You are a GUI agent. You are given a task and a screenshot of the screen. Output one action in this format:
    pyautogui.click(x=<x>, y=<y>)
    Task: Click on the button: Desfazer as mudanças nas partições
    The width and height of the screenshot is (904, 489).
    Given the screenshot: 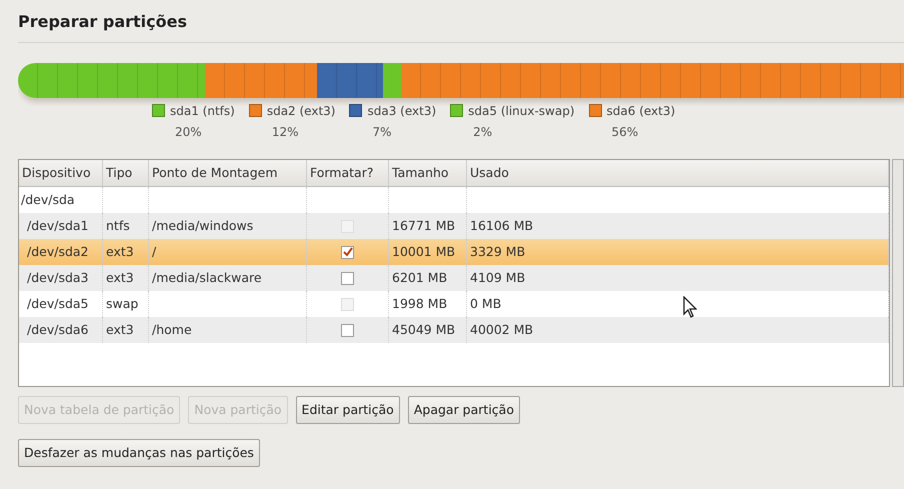 What is the action you would take?
    pyautogui.click(x=139, y=453)
    